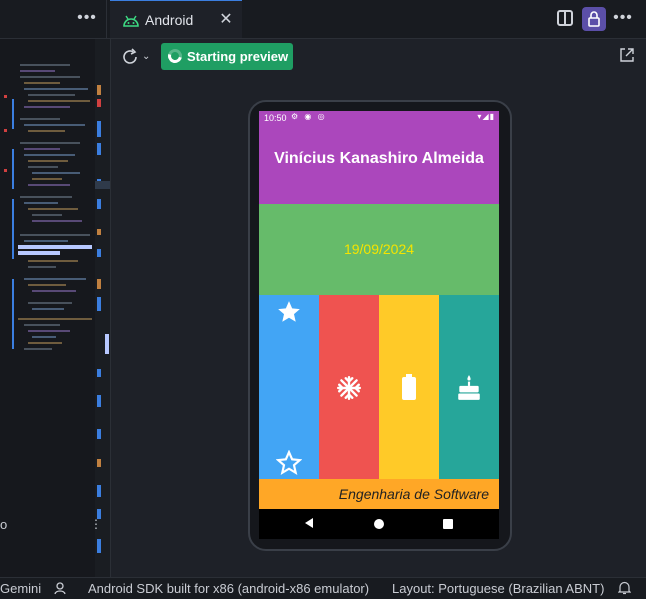  I want to click on cake-icon, so click(469, 387).